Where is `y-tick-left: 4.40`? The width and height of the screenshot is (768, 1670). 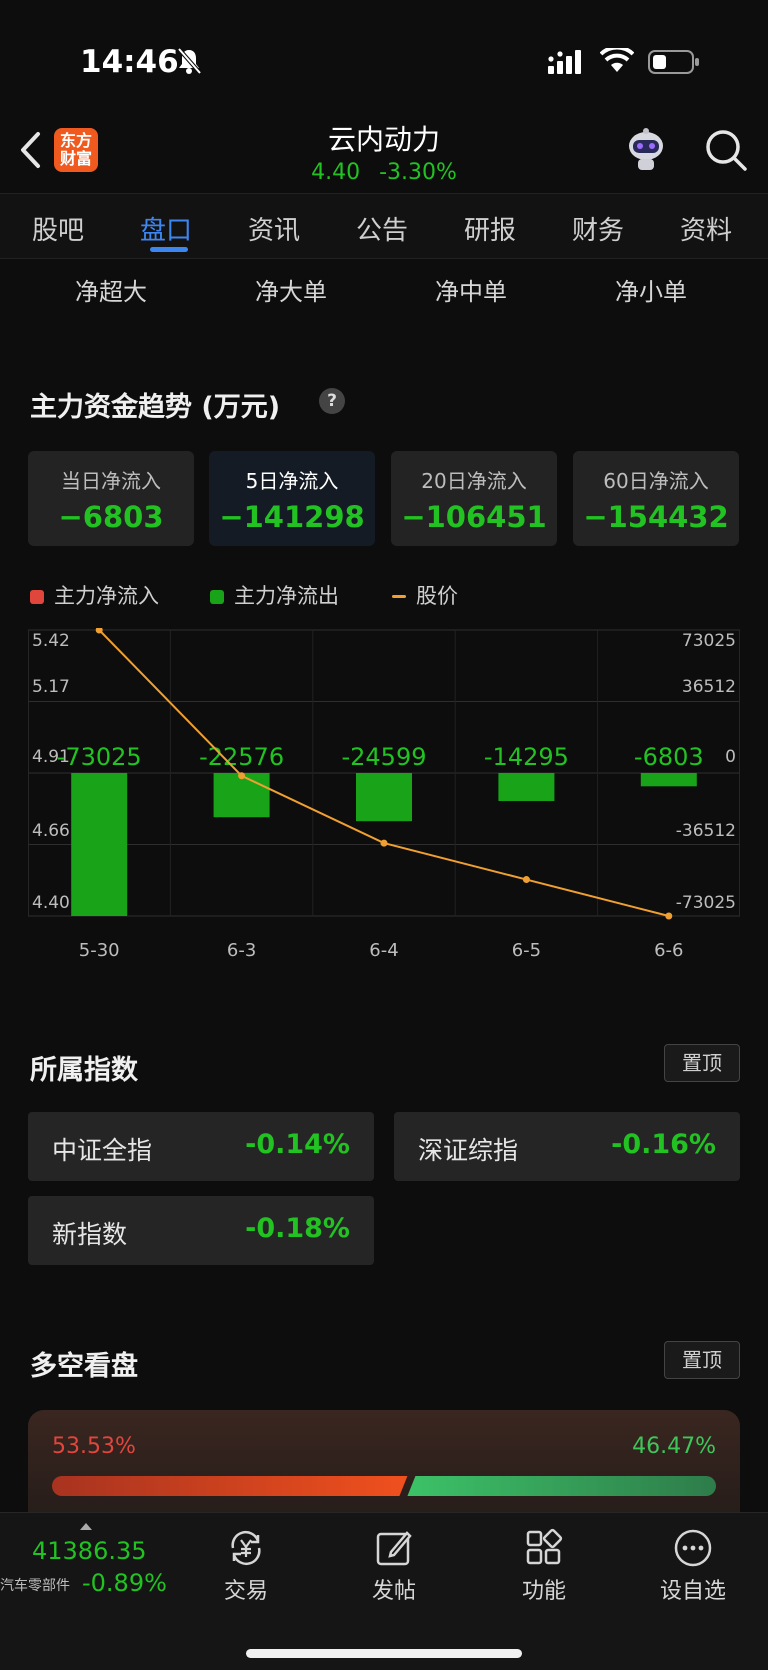 y-tick-left: 4.40 is located at coordinates (51, 903).